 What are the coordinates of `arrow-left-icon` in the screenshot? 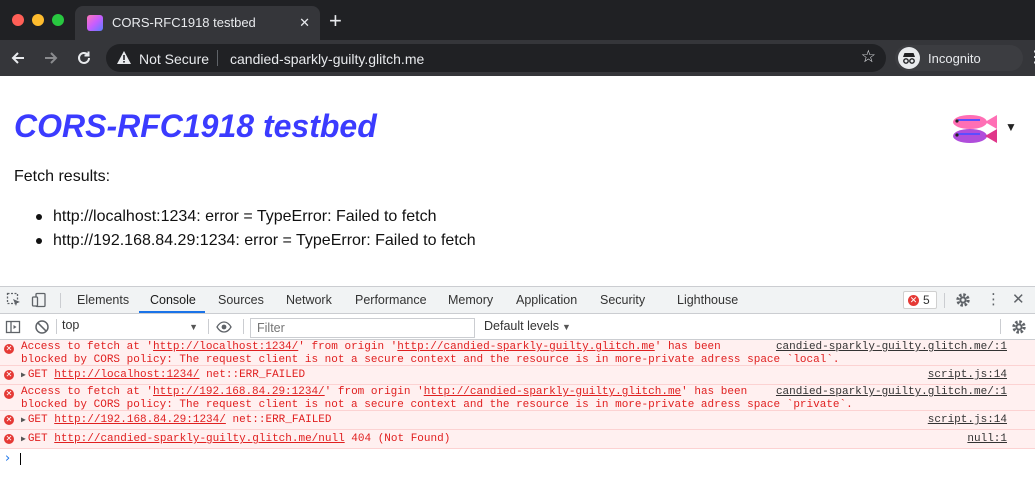 It's located at (17, 58).